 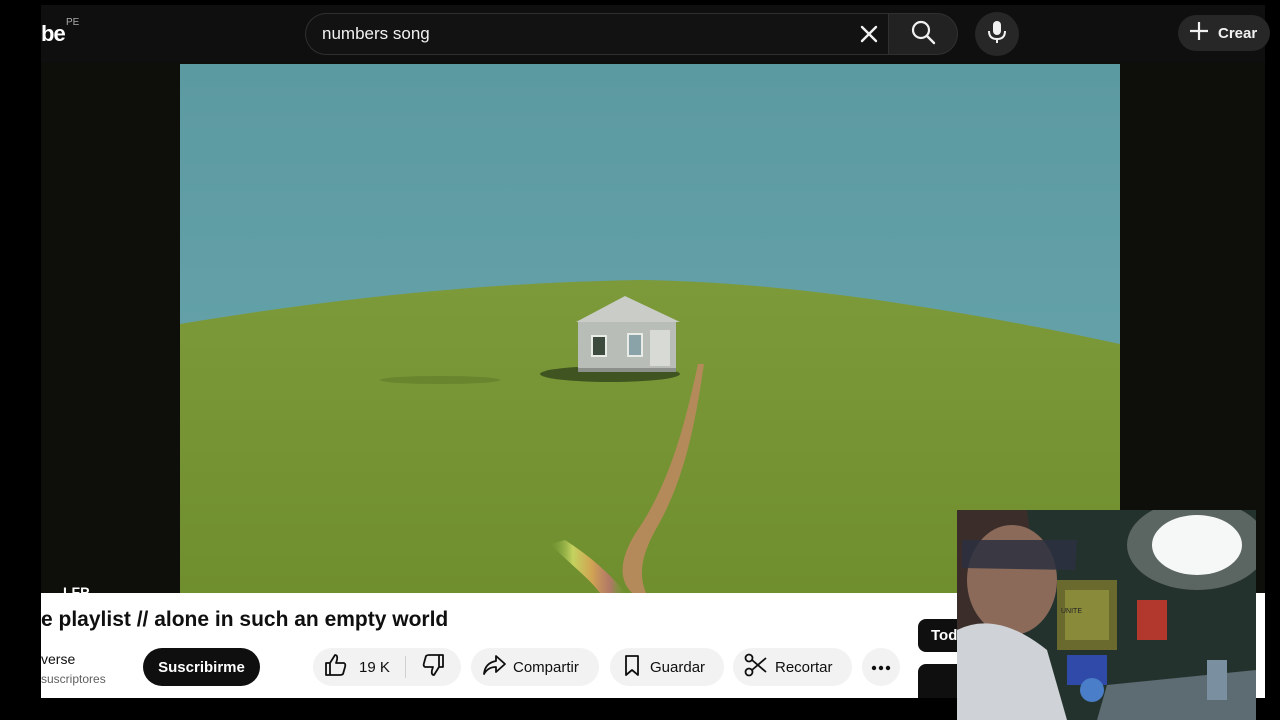 I want to click on share-button: Compartir, so click(x=535, y=667).